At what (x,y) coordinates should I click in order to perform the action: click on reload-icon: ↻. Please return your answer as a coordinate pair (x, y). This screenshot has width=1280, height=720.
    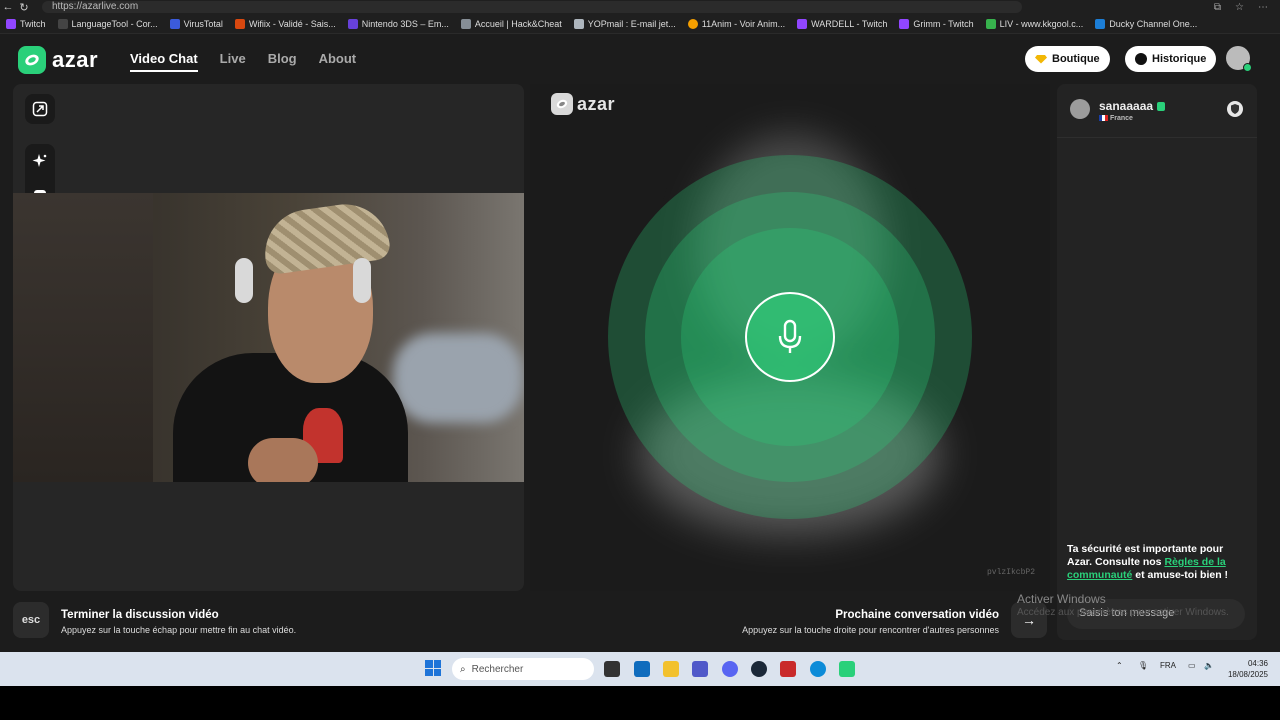
    Looking at the image, I should click on (24, 7).